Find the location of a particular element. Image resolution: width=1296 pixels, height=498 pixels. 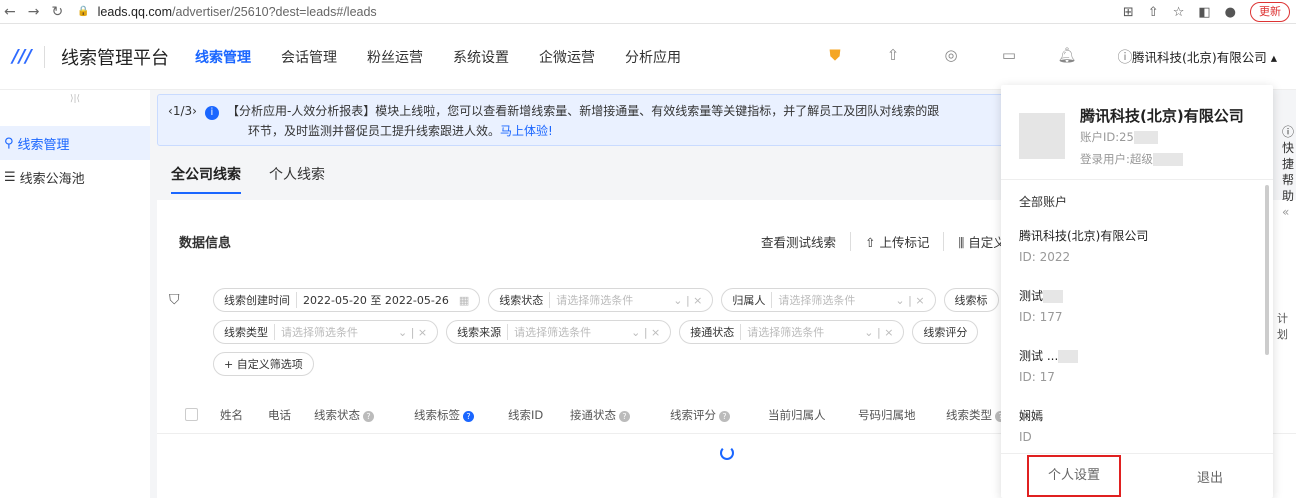

quick-help-tab: ⓘ 快捷帮助 « is located at coordinates (1289, 172).